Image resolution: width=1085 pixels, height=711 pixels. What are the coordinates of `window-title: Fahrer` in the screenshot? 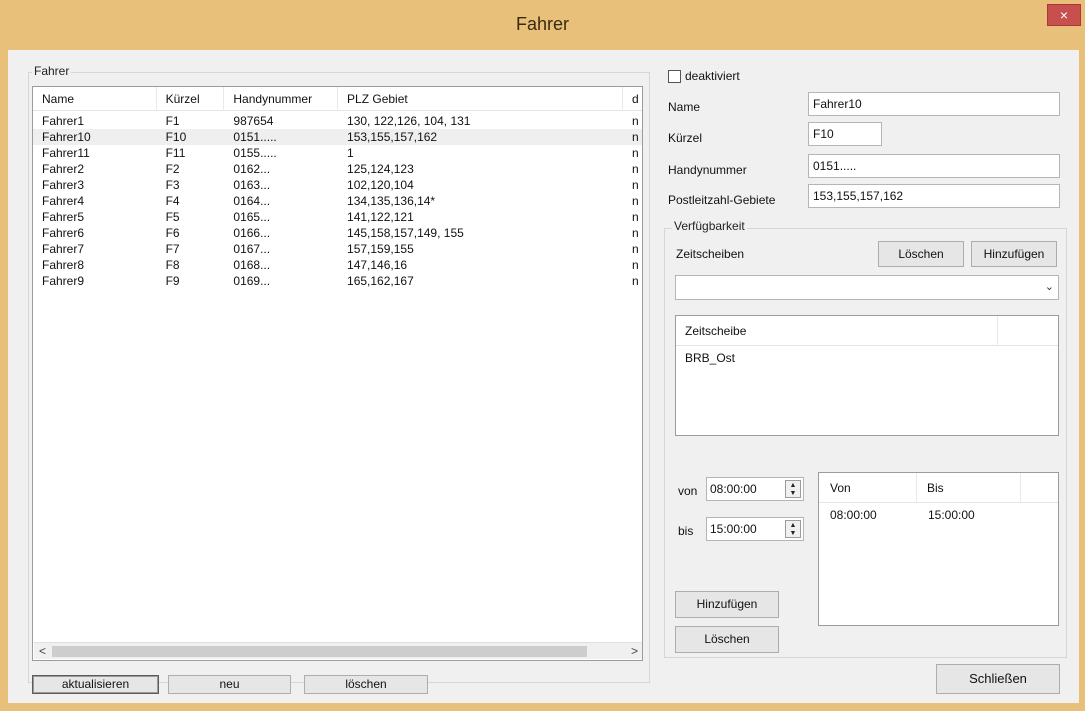 It's located at (542, 24).